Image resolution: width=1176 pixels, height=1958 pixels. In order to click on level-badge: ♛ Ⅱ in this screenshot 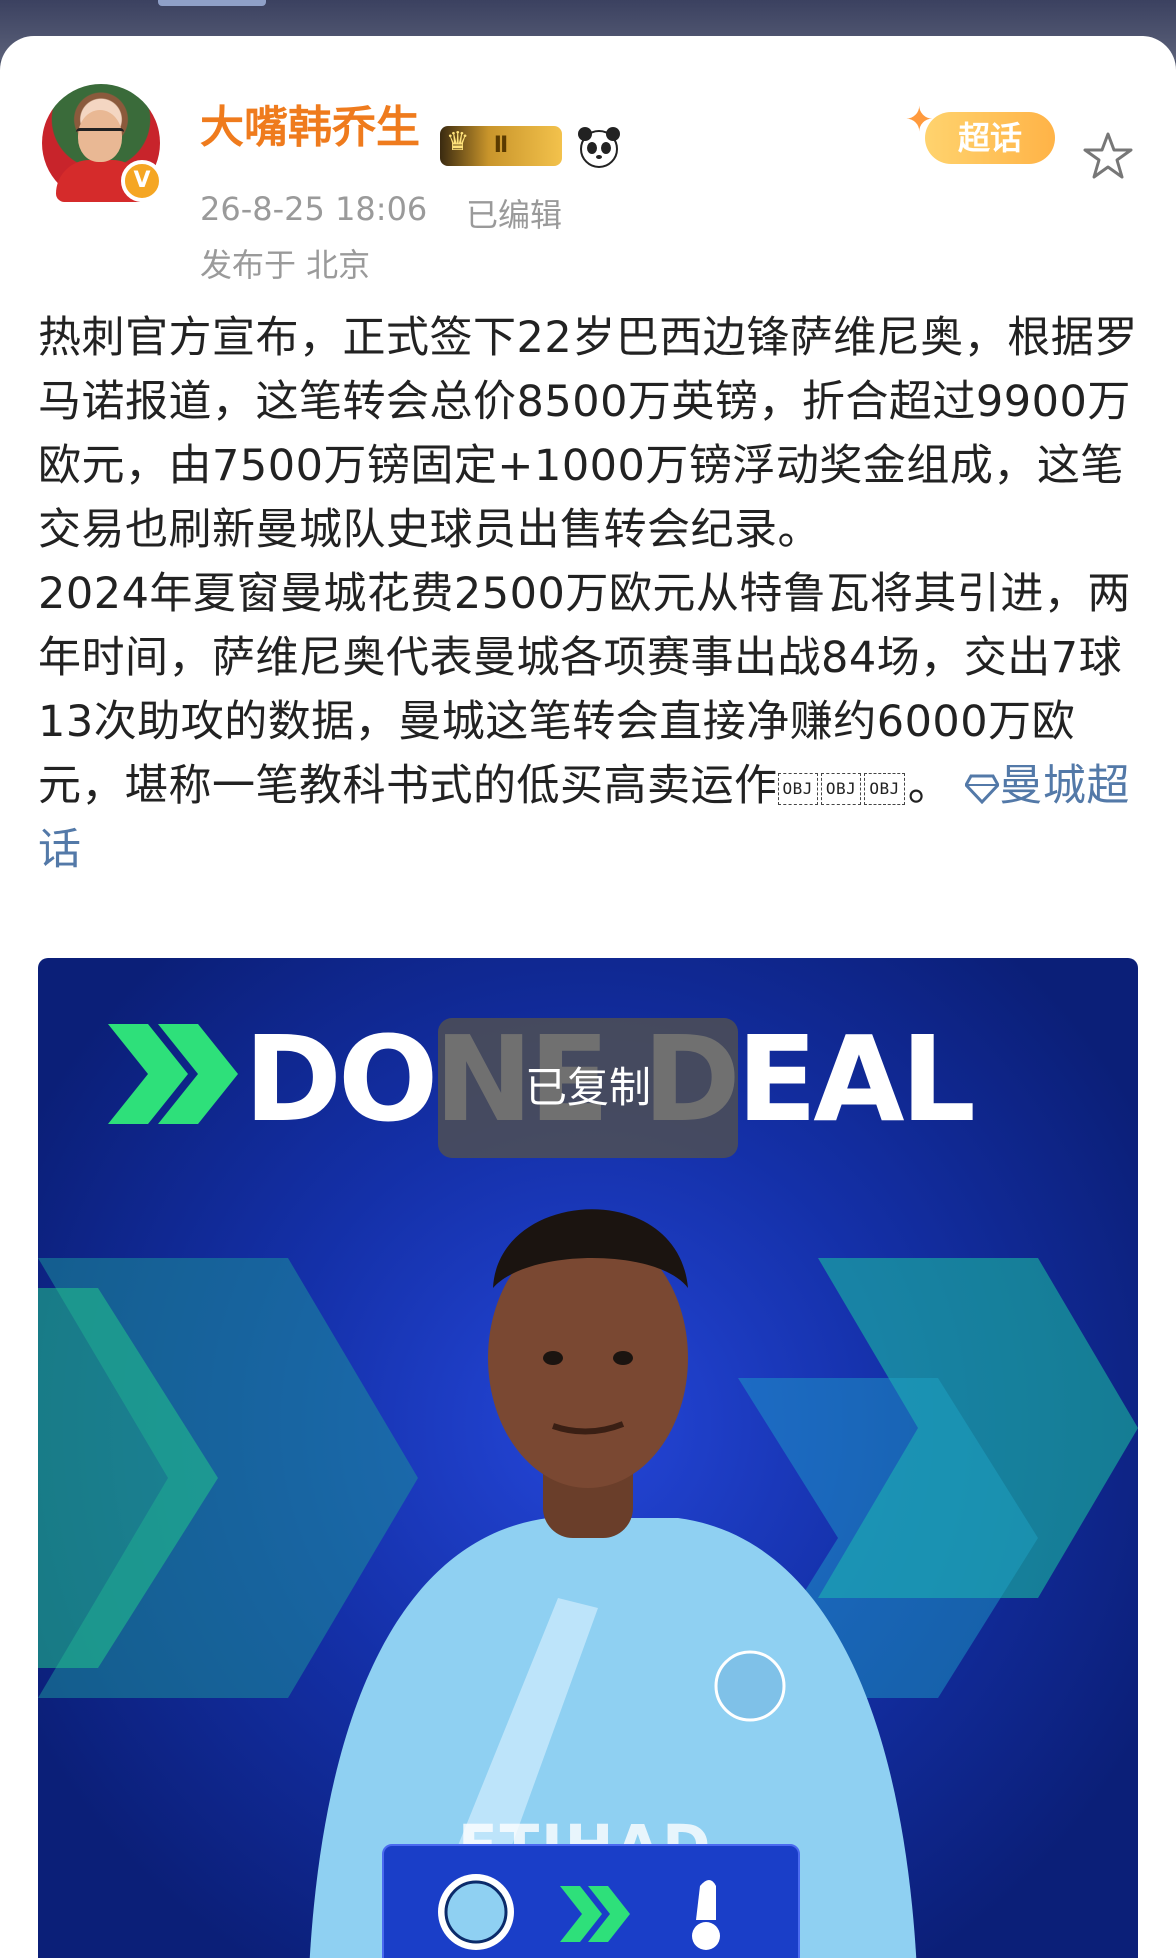, I will do `click(501, 146)`.